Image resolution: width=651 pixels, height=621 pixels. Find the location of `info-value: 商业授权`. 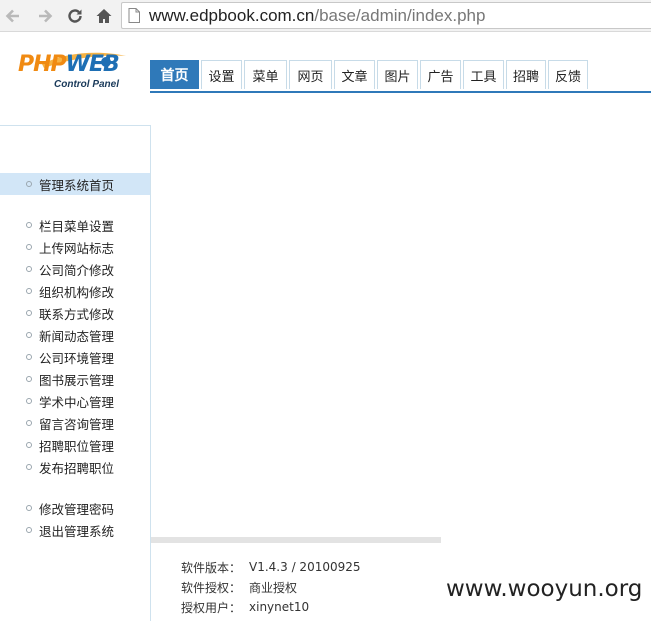

info-value: 商业授权 is located at coordinates (273, 587).